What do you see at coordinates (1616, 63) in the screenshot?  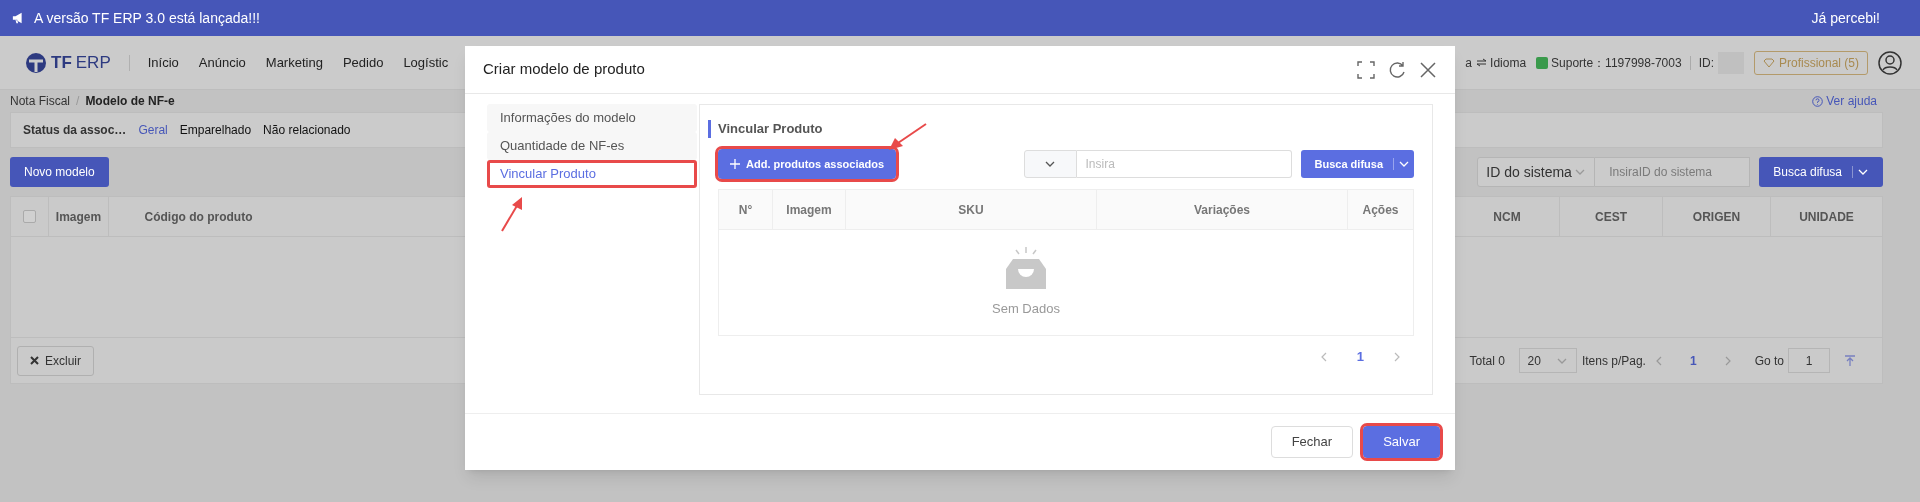 I see `support-text: Suporte：1197998-7003` at bounding box center [1616, 63].